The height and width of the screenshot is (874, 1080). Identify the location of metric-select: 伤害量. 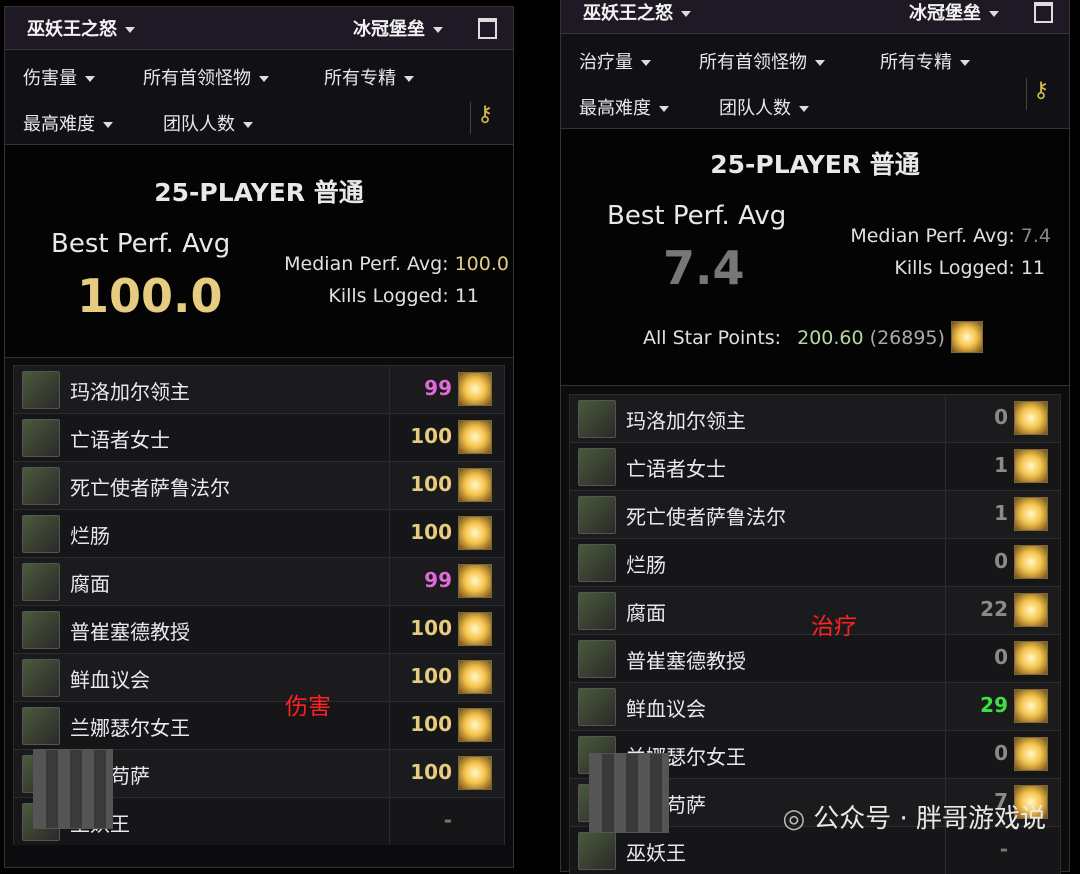
(59, 77).